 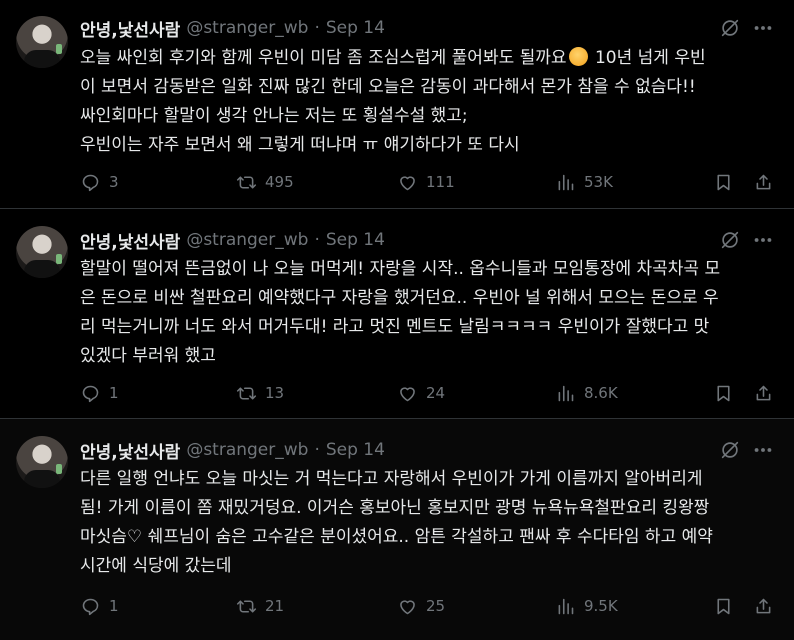 I want to click on views-button: 8.6K, so click(x=586, y=393).